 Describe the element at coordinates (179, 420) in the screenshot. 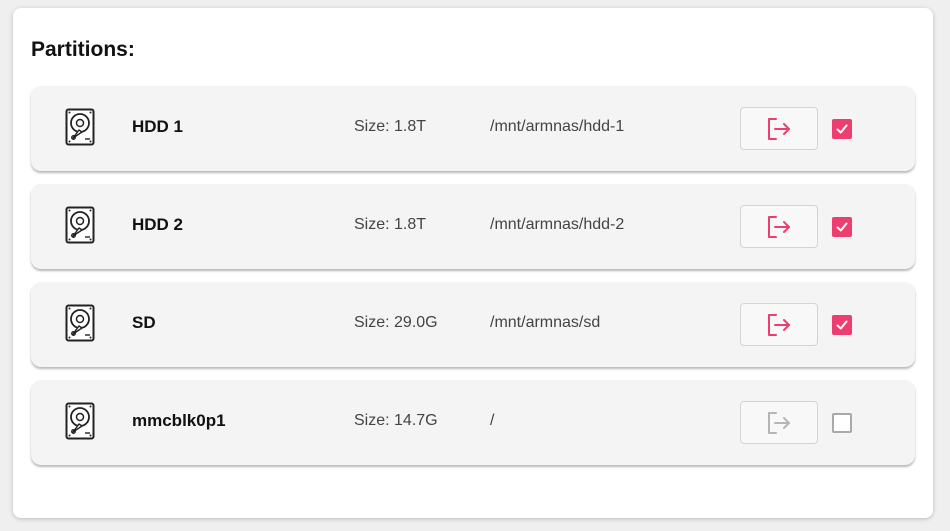

I see `partition-name: mmcblk0p1` at that location.